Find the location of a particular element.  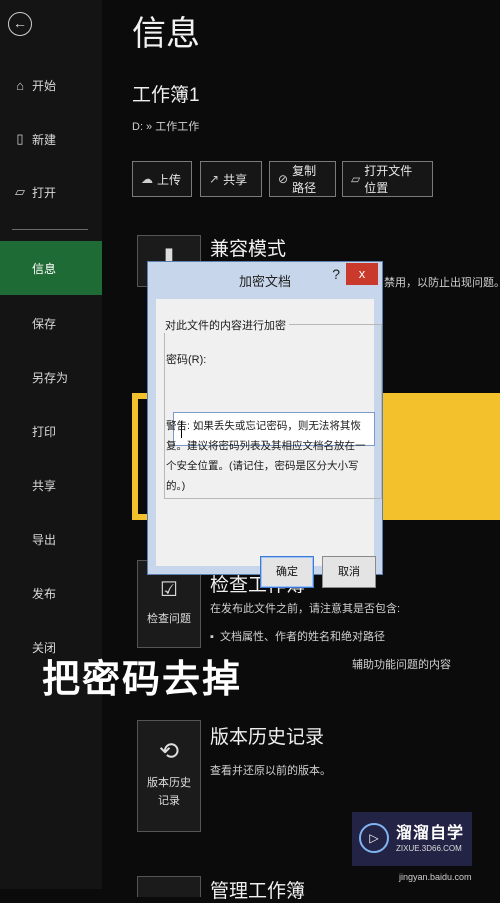

play-logo-icon: ▷ is located at coordinates (374, 838).